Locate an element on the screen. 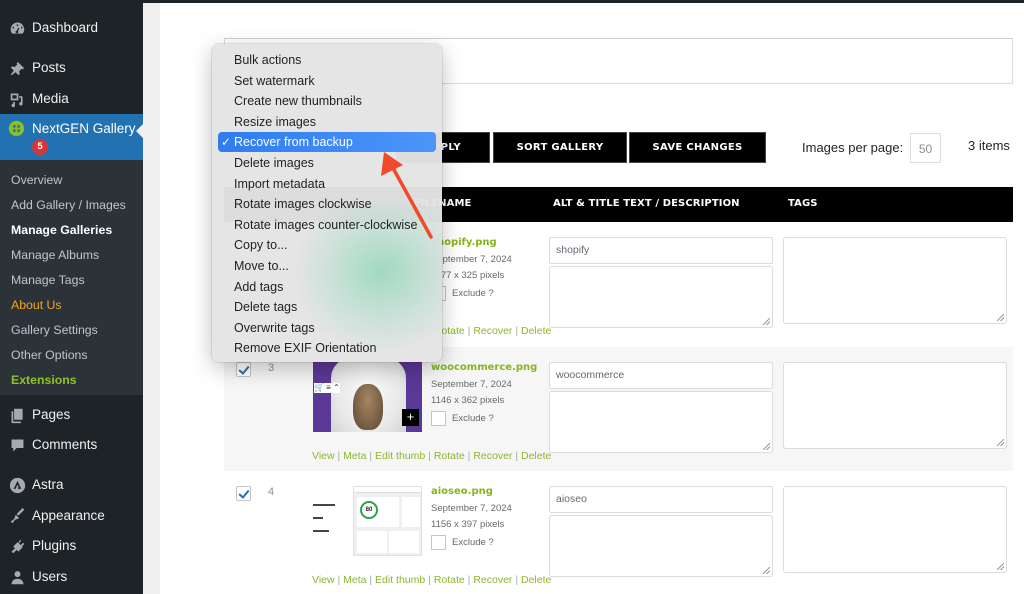 Image resolution: width=1024 pixels, height=594 pixels. submenu-item-add-gallery: Add Gallery / Images is located at coordinates (68, 205).